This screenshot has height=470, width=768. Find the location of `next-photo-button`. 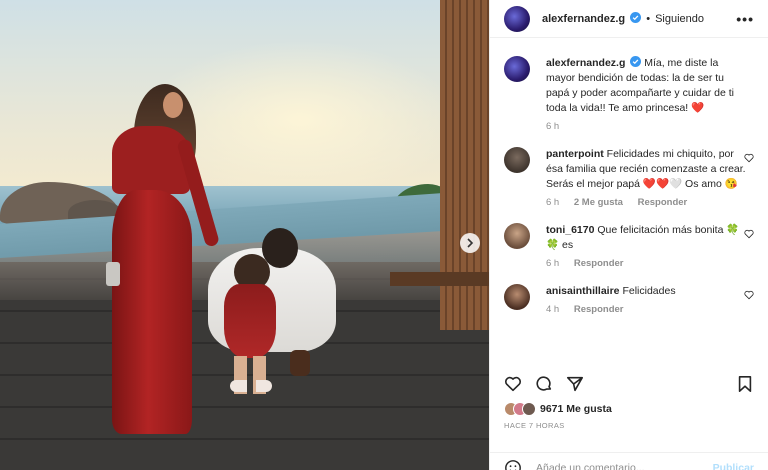

next-photo-button is located at coordinates (470, 243).